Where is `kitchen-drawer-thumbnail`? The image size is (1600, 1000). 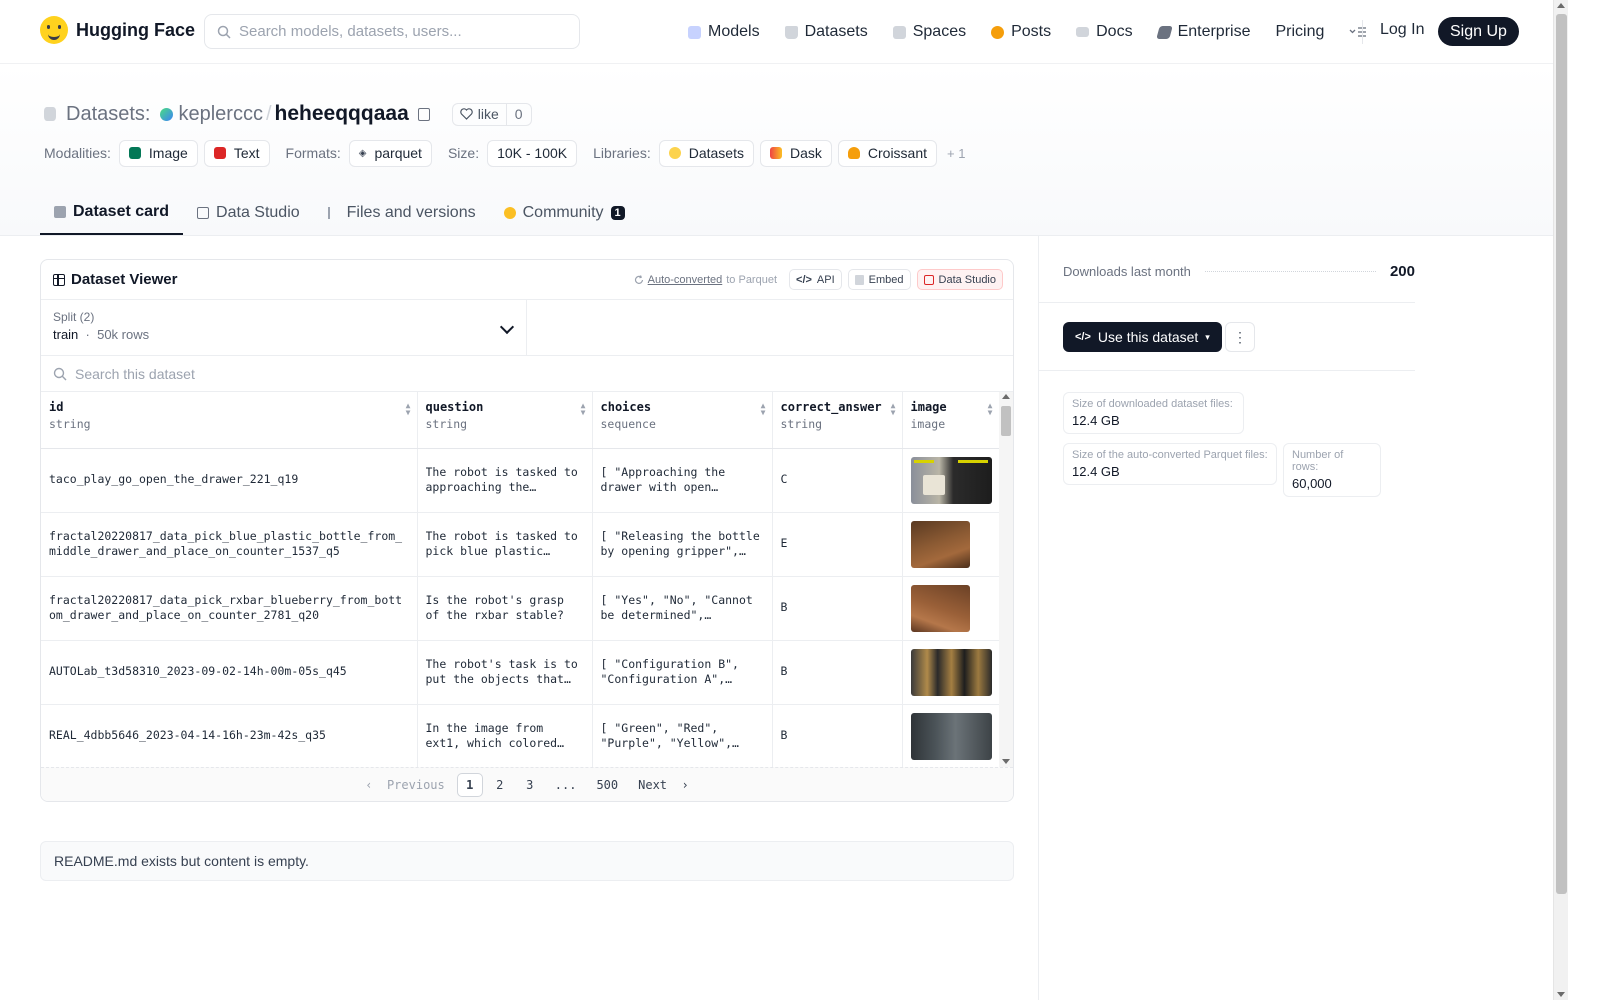 kitchen-drawer-thumbnail is located at coordinates (940, 544).